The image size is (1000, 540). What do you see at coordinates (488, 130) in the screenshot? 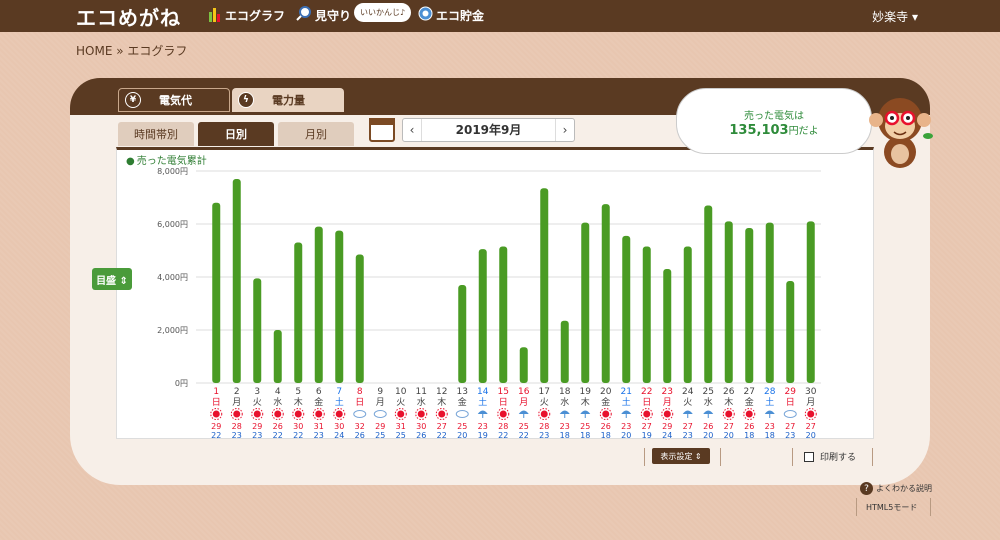
I see `date-navigator: ‹ 2019年9月 ›` at bounding box center [488, 130].